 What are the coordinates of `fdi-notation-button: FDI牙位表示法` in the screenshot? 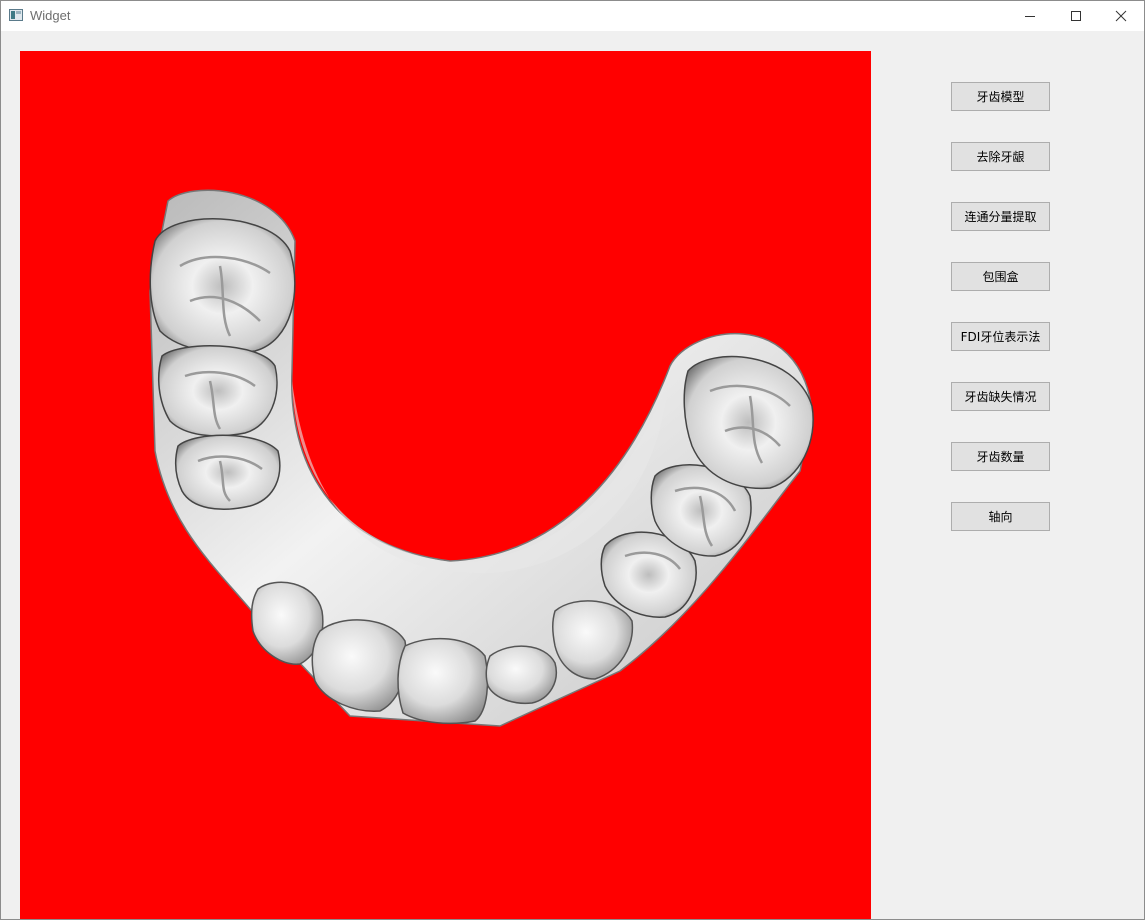 It's located at (1000, 336).